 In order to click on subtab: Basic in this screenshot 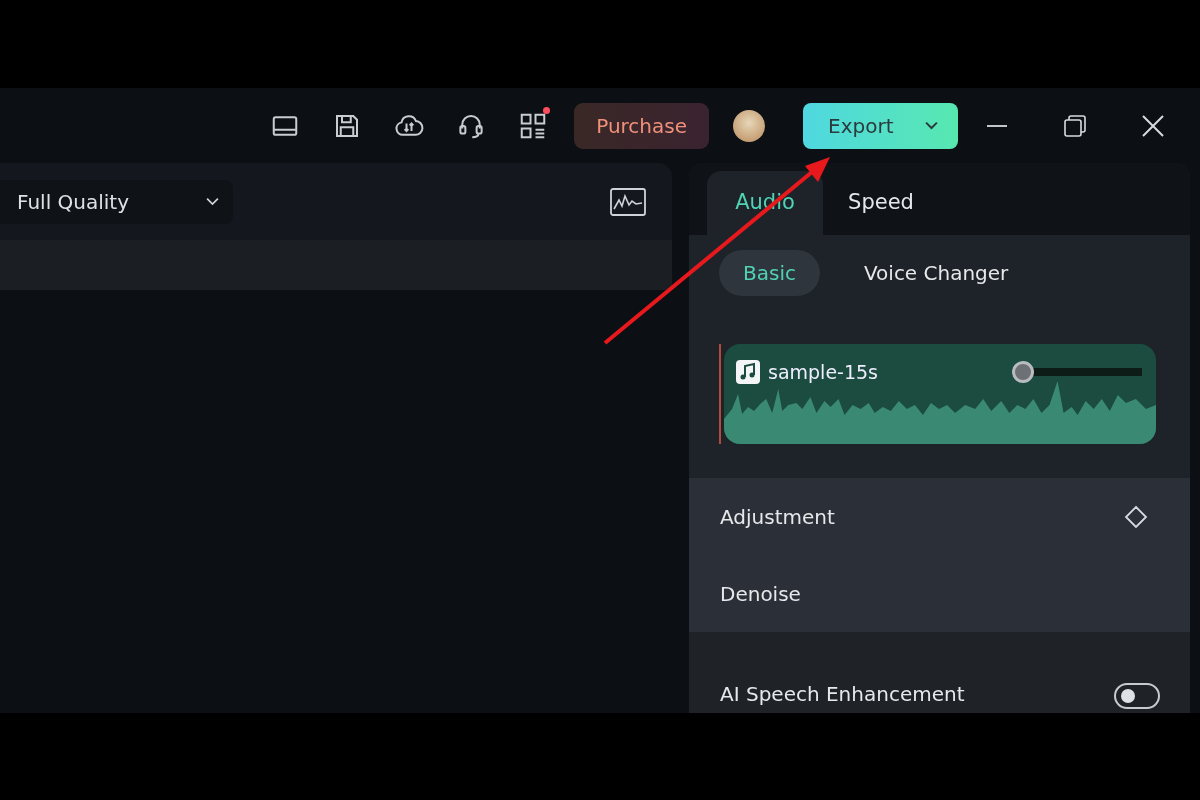, I will do `click(769, 273)`.